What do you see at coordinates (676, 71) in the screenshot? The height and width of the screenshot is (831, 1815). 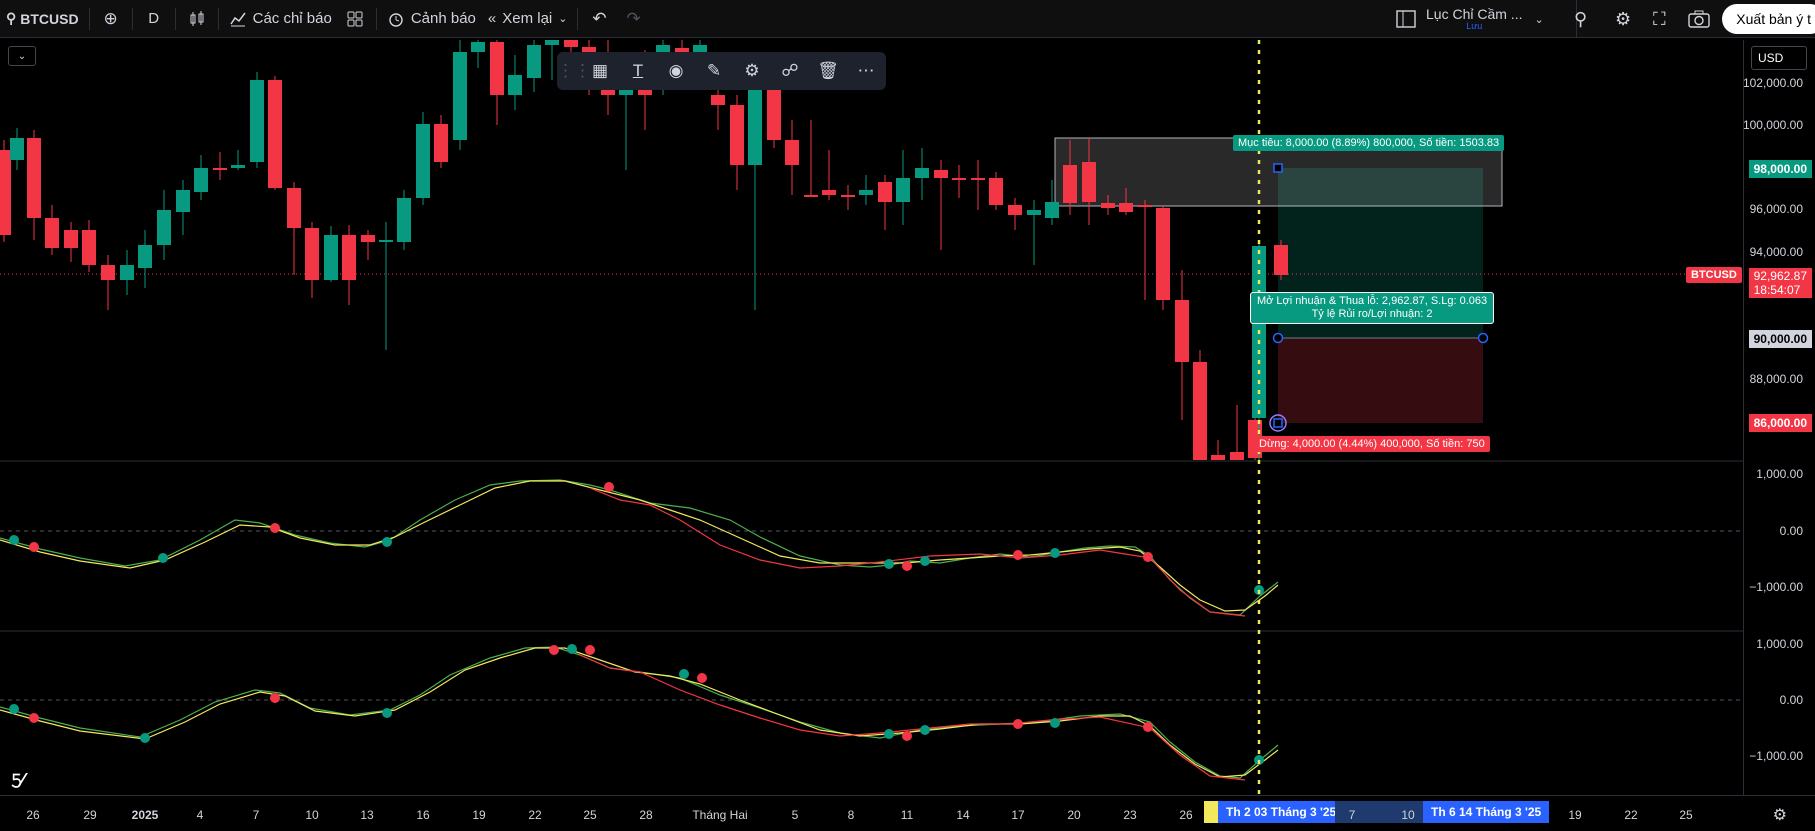 I see `fill-icon: ◉` at bounding box center [676, 71].